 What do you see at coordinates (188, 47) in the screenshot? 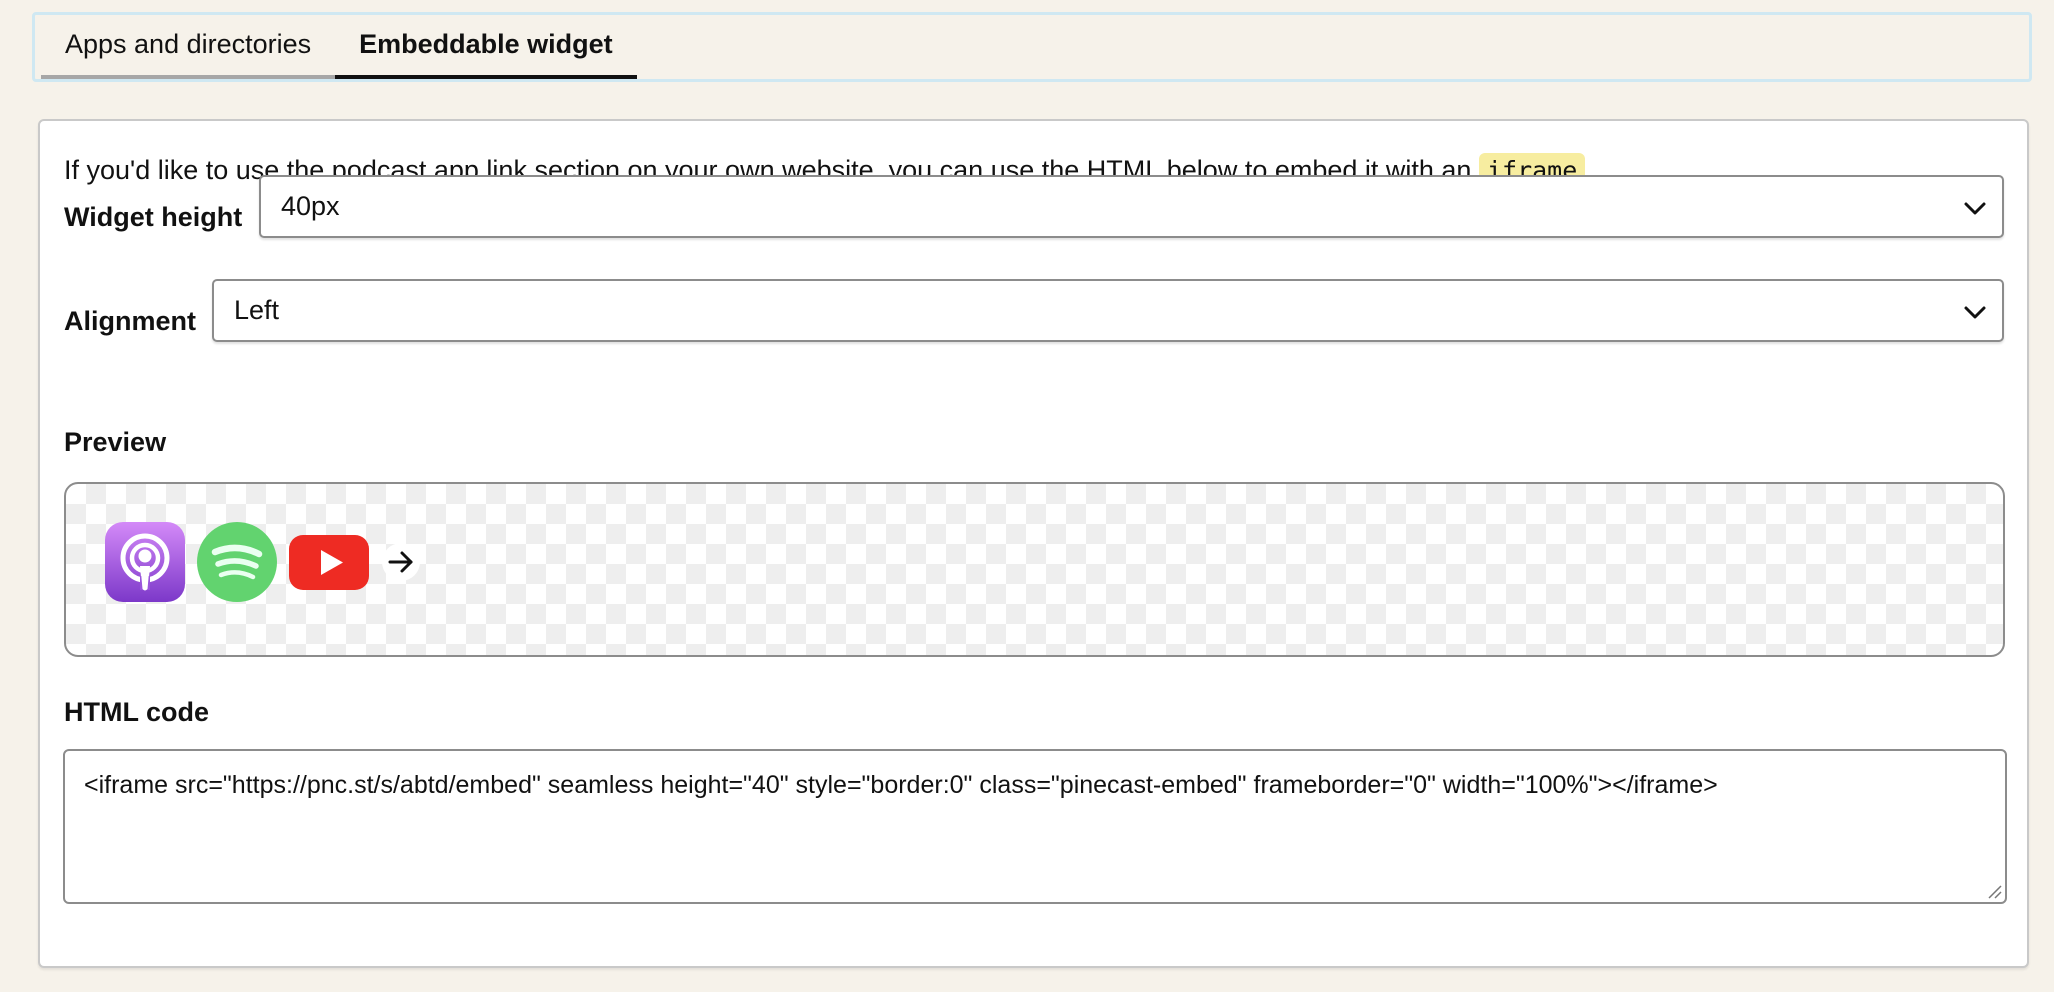
I see `tab-apps-and-directories: Apps and directories` at bounding box center [188, 47].